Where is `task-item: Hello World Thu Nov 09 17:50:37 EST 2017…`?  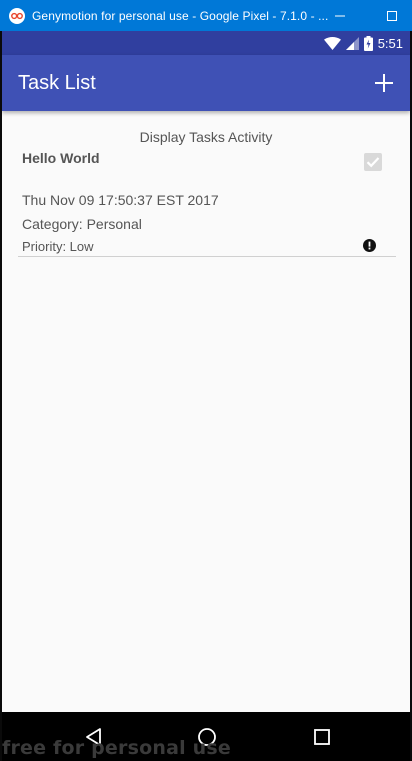 task-item: Hello World Thu Nov 09 17:50:37 EST 2017… is located at coordinates (207, 202).